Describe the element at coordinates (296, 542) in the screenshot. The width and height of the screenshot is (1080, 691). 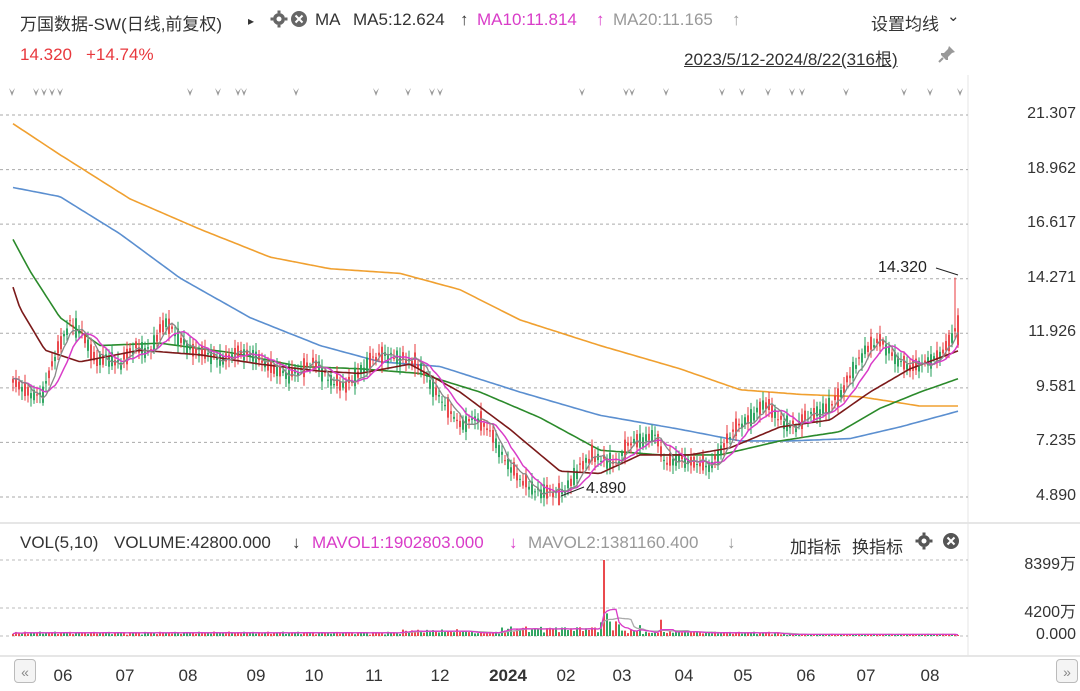
I see `volume-arrow: ↓` at that location.